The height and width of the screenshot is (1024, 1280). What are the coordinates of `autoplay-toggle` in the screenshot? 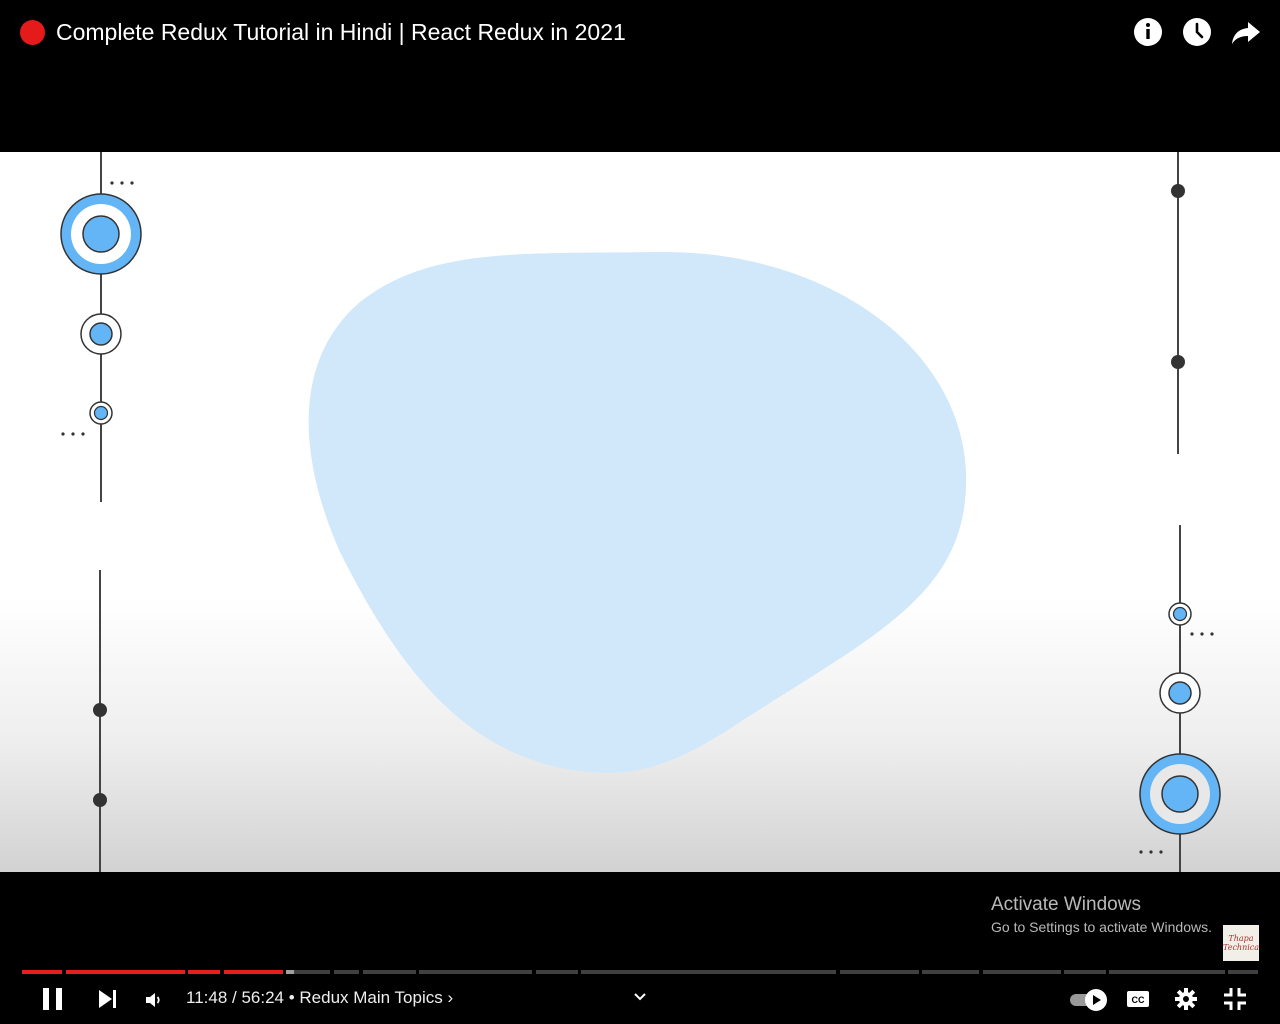 It's located at (1089, 1000).